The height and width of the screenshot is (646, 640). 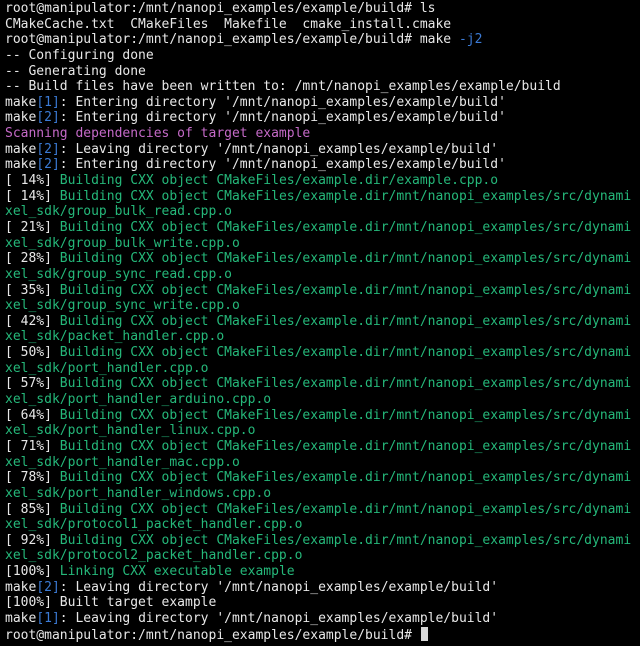 What do you see at coordinates (322, 603) in the screenshot?
I see `output-line: [100%] Built target example` at bounding box center [322, 603].